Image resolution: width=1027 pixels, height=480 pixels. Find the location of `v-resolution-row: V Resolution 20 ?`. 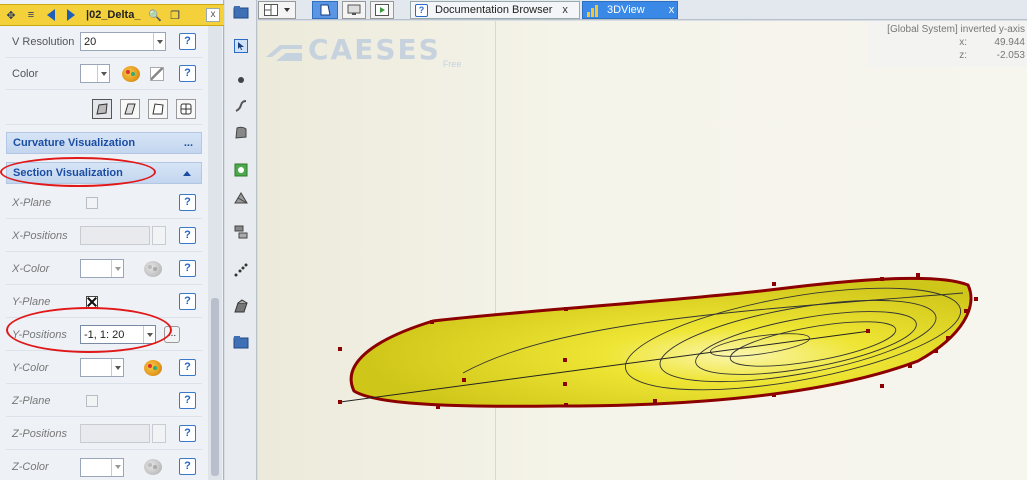

v-resolution-row: V Resolution 20 ? is located at coordinates (104, 42).